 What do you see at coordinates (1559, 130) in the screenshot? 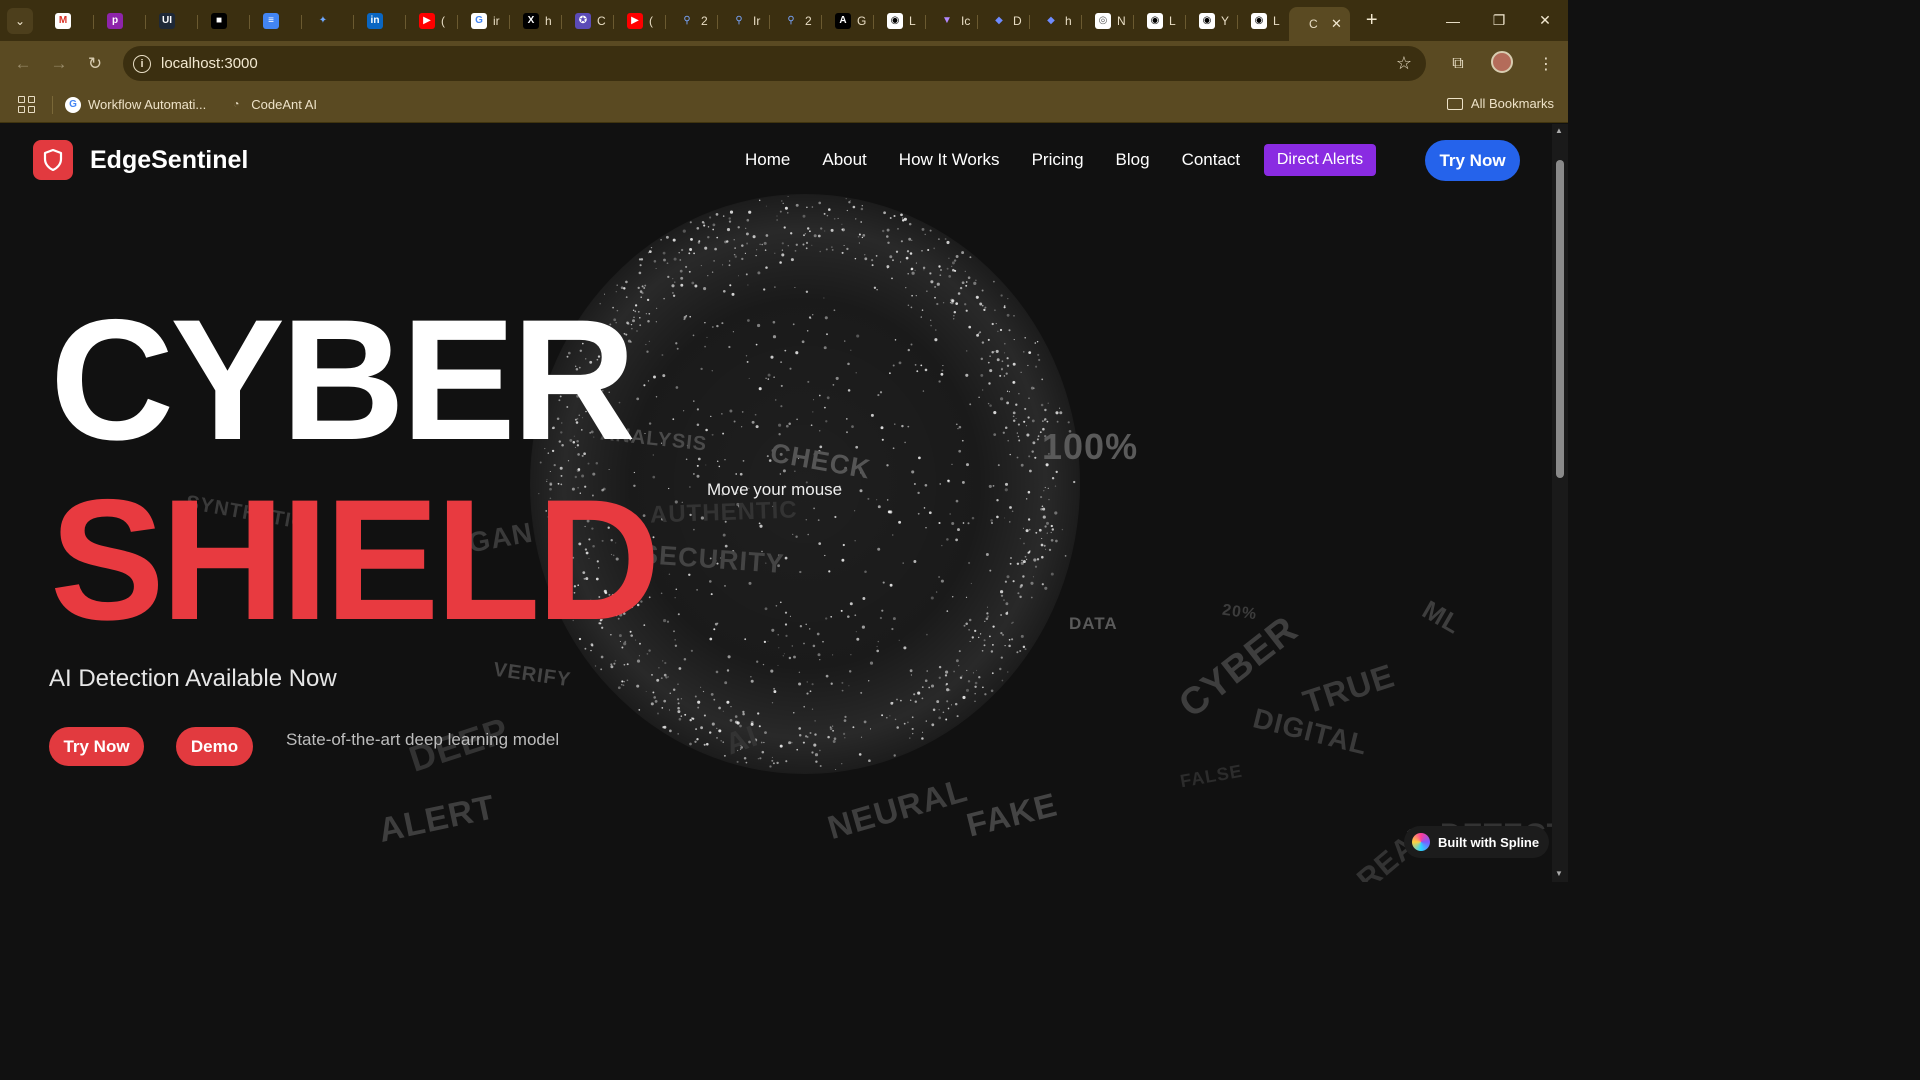
I see `scroll-up-arrow-icon: ▲` at bounding box center [1559, 130].